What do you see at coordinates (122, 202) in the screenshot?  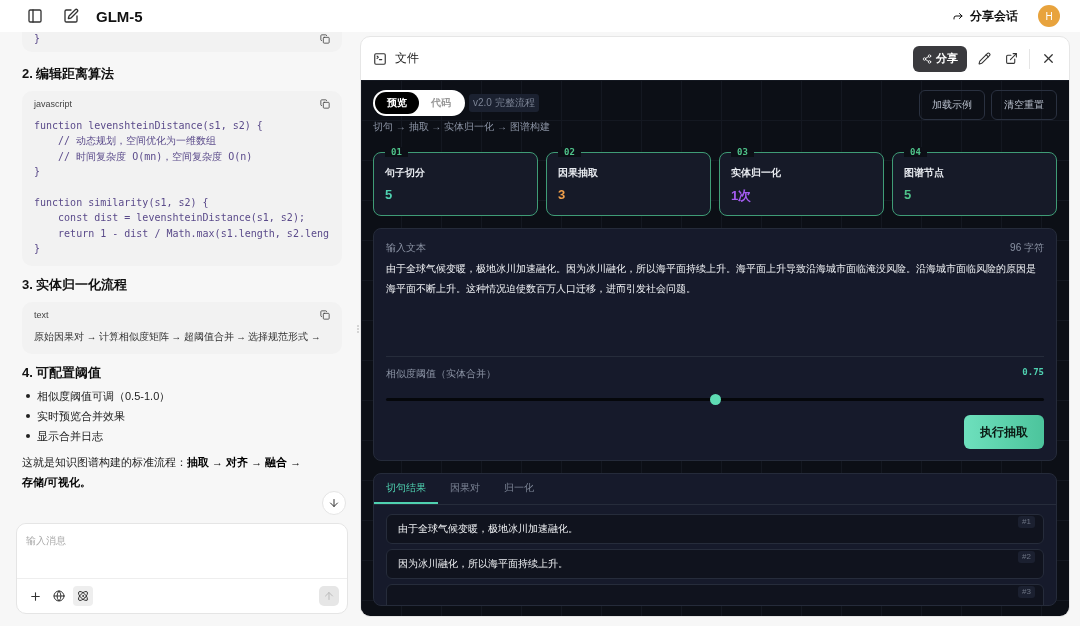 I see `code-line: function similarity(s1, s2) {` at bounding box center [122, 202].